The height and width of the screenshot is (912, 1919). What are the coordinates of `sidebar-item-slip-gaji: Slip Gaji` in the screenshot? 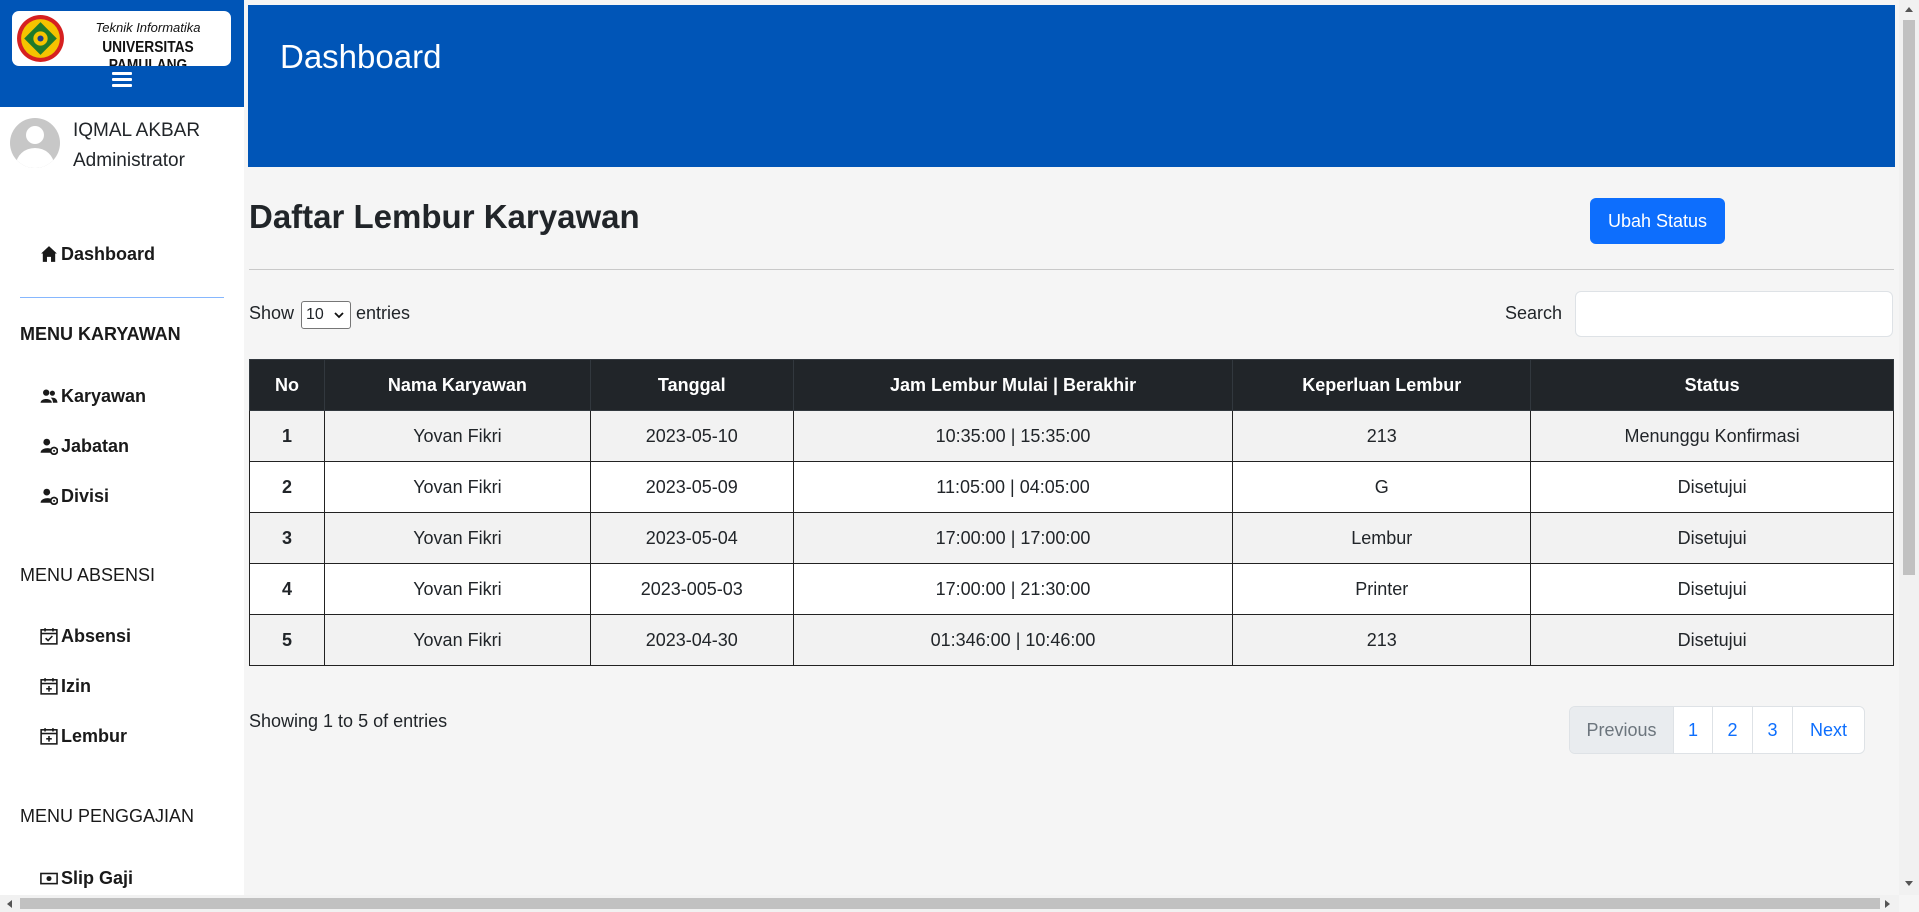 It's located at (86, 878).